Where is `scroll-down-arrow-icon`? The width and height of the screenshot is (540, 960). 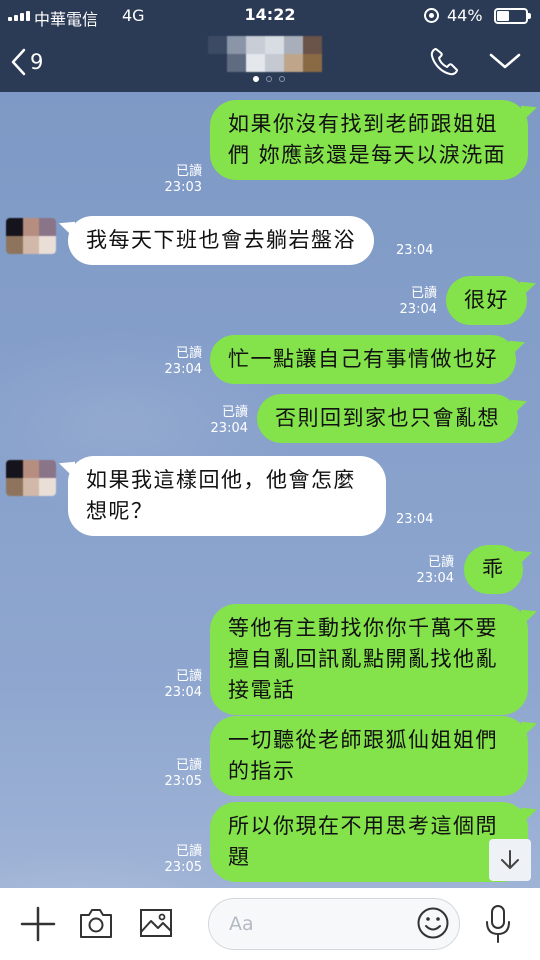
scroll-down-arrow-icon is located at coordinates (510, 859).